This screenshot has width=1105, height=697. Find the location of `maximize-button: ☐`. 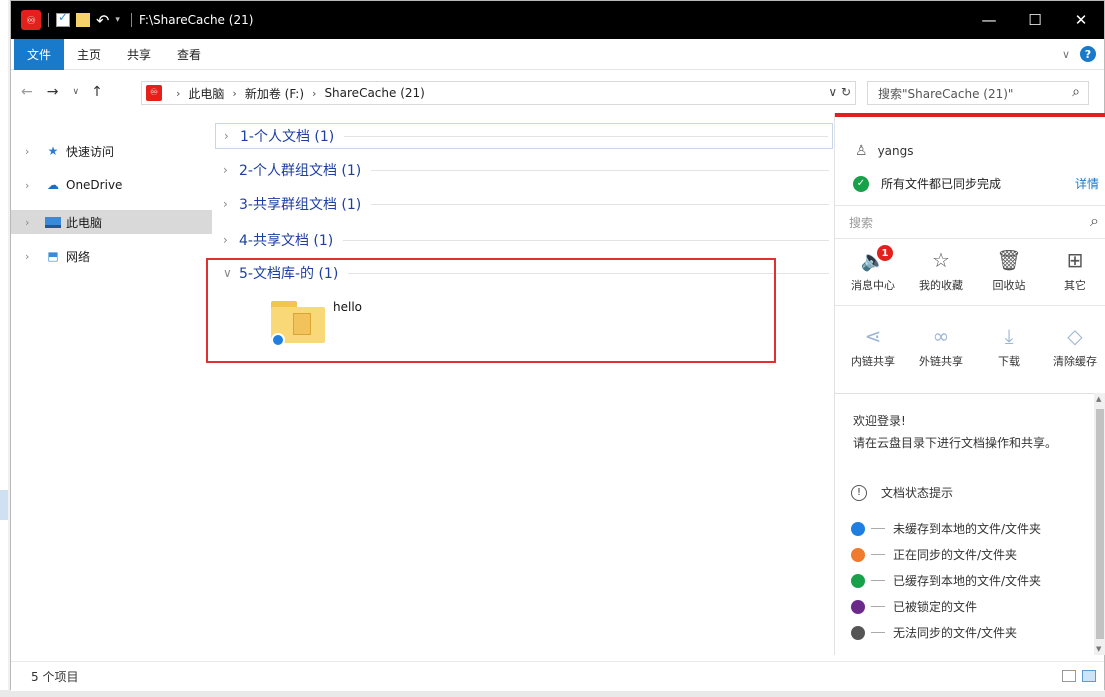

maximize-button: ☐ is located at coordinates (1035, 20).